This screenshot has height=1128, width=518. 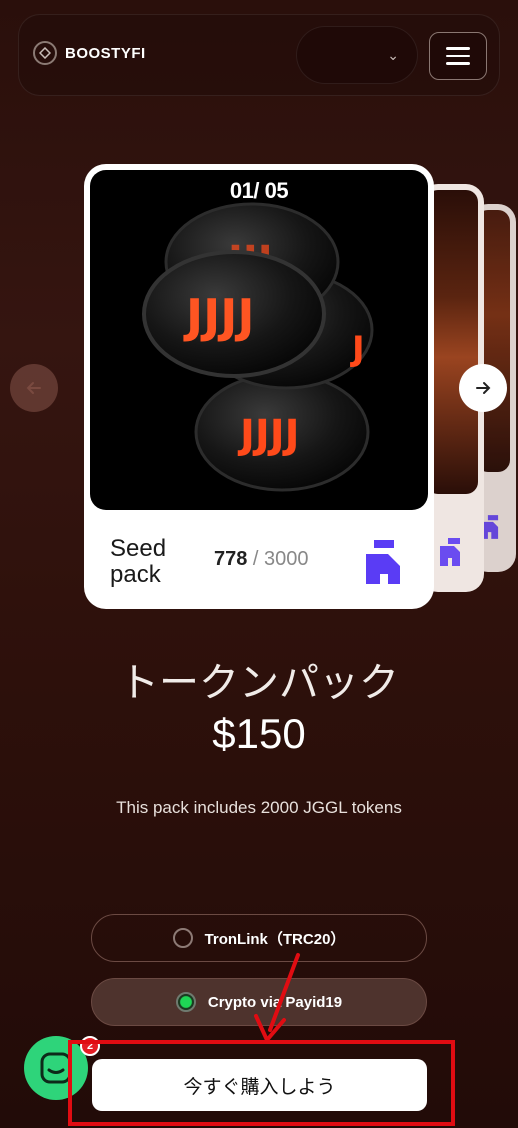 I want to click on payment-option-tronlink: TronLink（TRC20）, so click(x=259, y=938).